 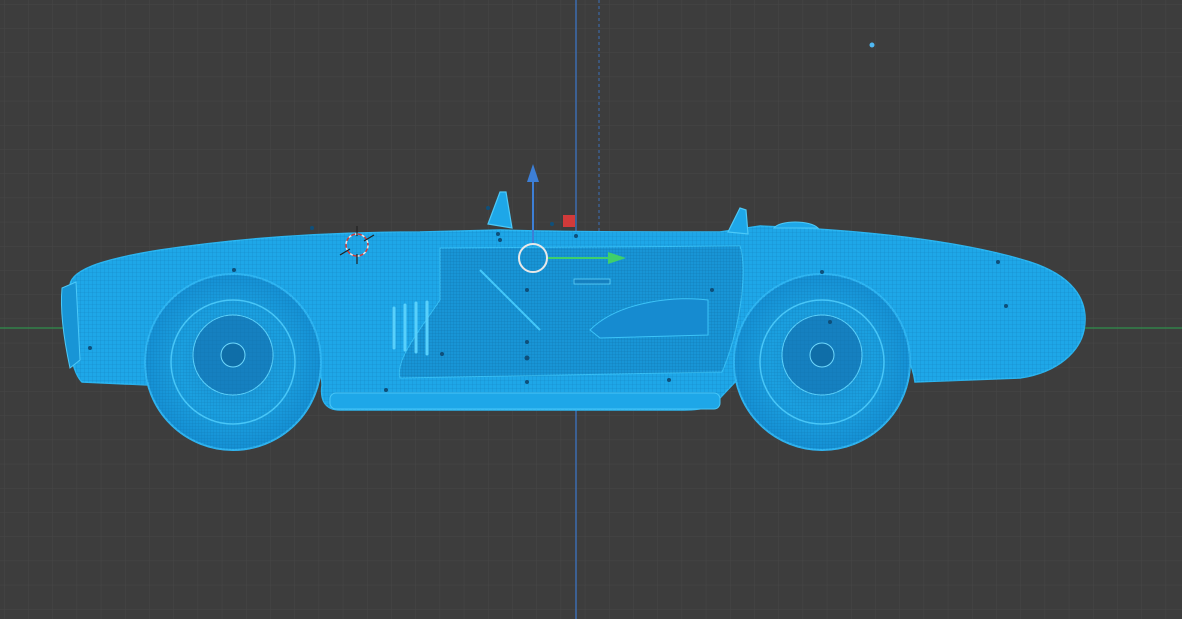 I want to click on door-handle, so click(x=592, y=281).